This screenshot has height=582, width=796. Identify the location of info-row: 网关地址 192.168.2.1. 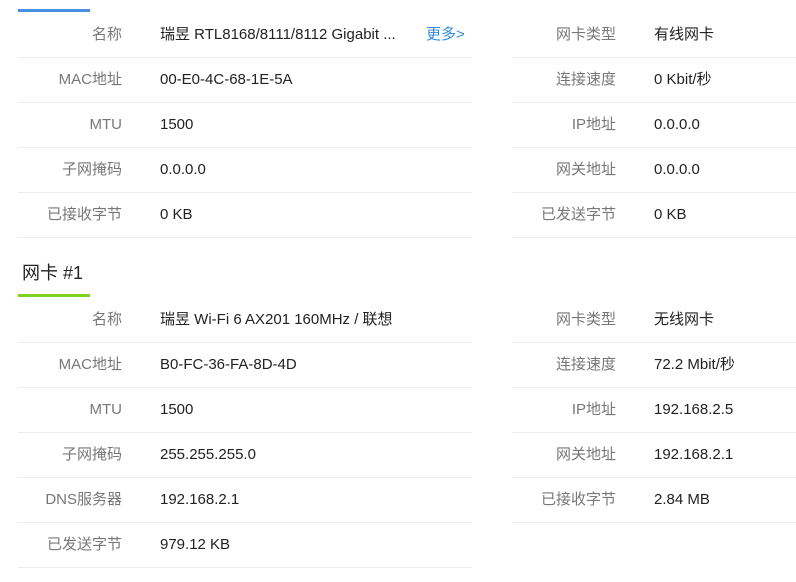
(654, 455).